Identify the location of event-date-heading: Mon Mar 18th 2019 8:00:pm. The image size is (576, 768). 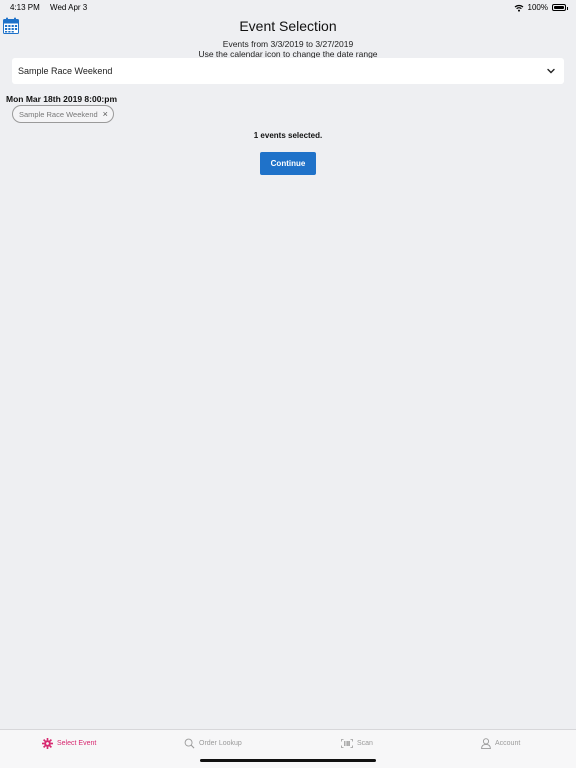
(62, 99).